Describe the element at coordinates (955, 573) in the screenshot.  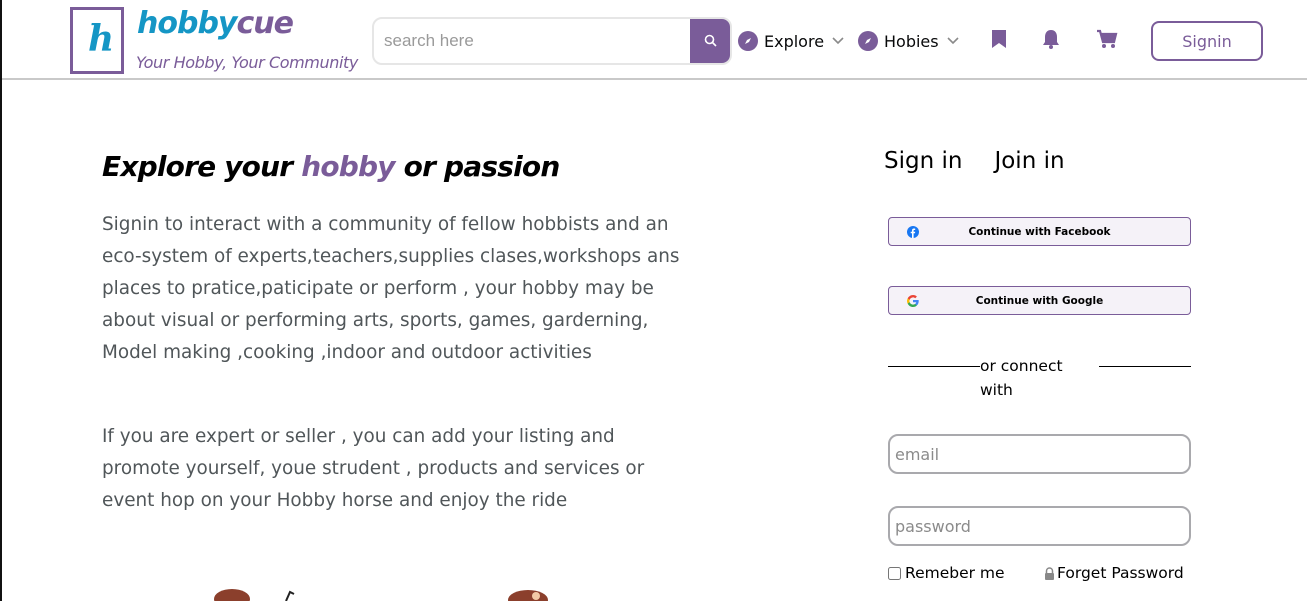
I see `remember-me-label: Remeber me` at that location.